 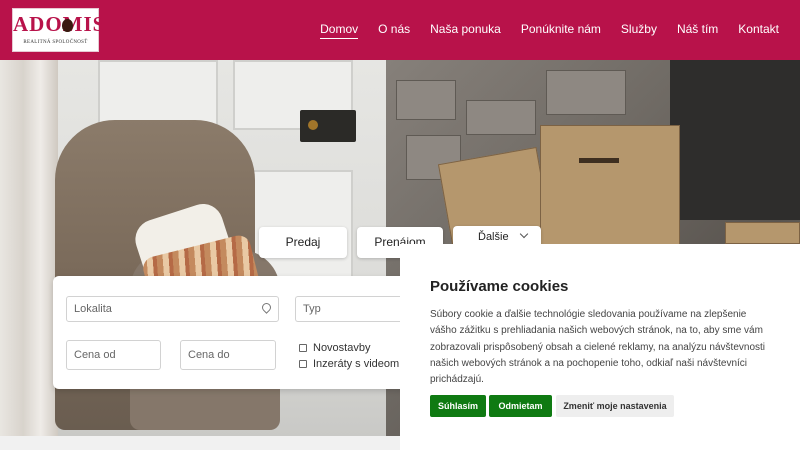 I want to click on site-logo: ADOMIS REALITNÁ SPOLOČNOSŤ, so click(x=59, y=30).